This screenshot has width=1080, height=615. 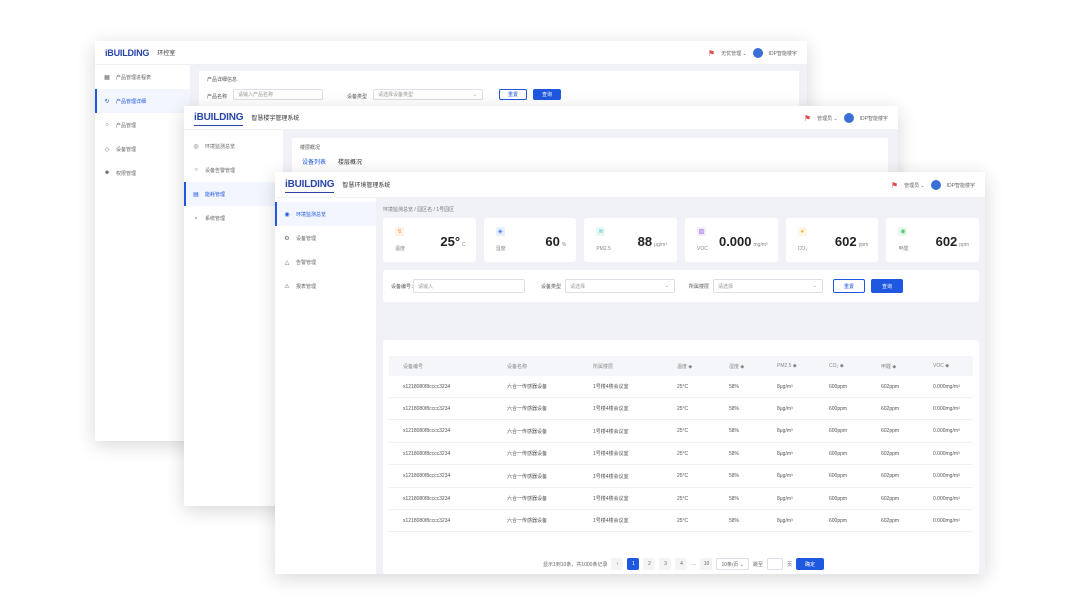 What do you see at coordinates (107, 101) in the screenshot?
I see `link-icon: ↻` at bounding box center [107, 101].